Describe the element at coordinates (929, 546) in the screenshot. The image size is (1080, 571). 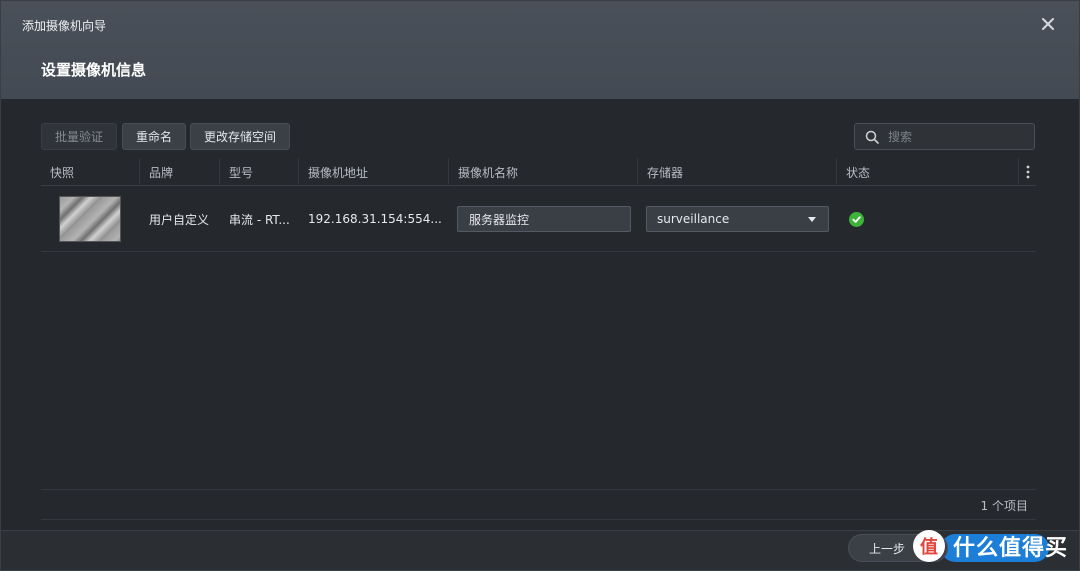
I see `watermark-logo: 值` at that location.